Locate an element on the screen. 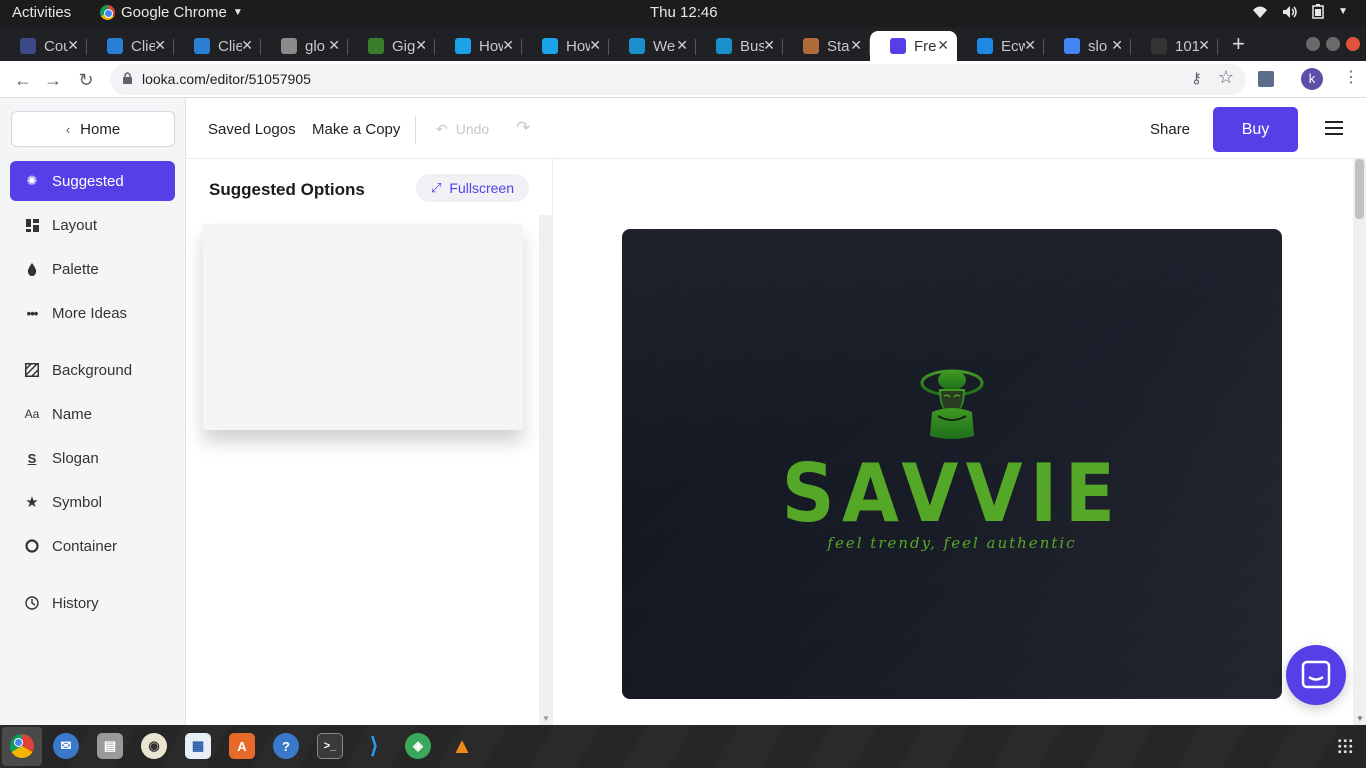  maximize-button is located at coordinates (1333, 44).